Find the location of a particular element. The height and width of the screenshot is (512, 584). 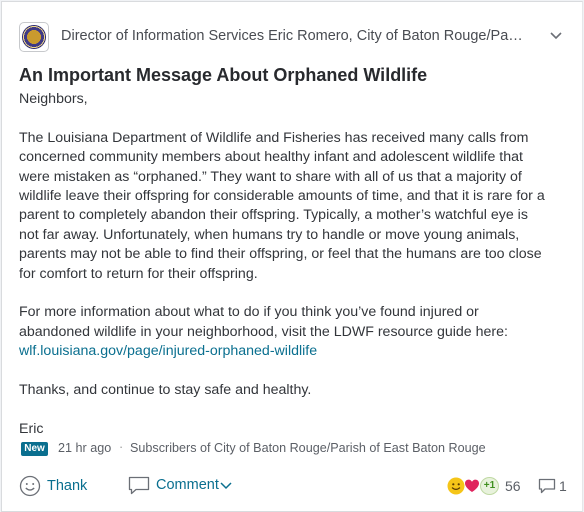

heart-reaction-icon is located at coordinates (472, 485).